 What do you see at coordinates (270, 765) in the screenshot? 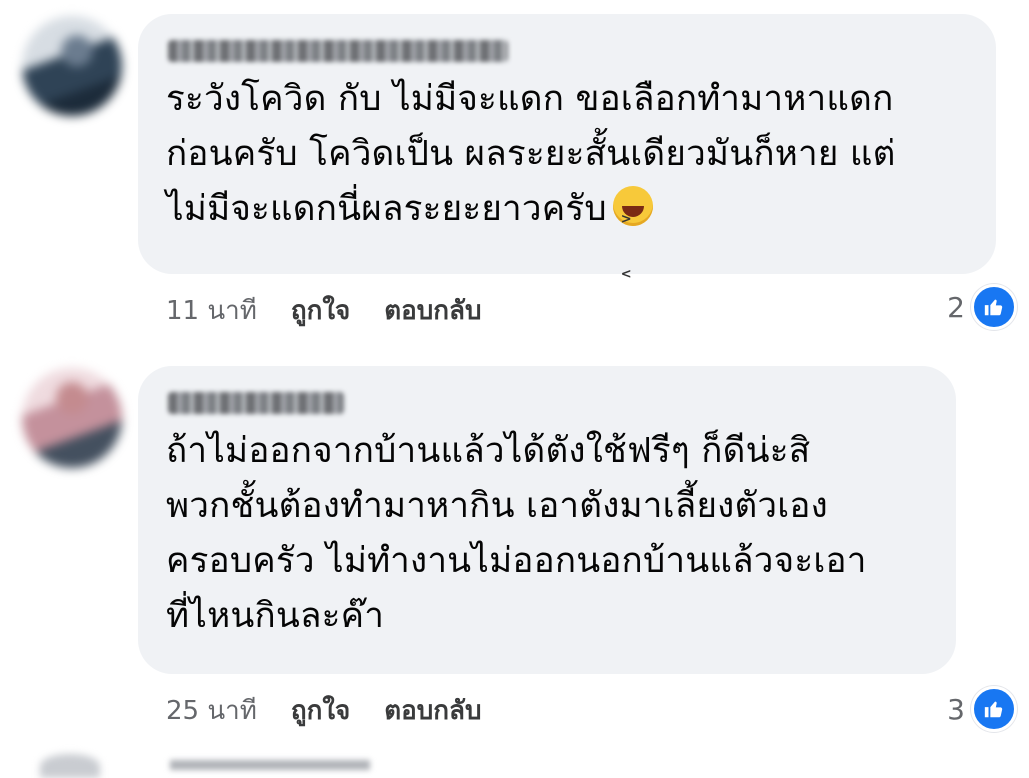
I see `next-comment-name-partial` at bounding box center [270, 765].